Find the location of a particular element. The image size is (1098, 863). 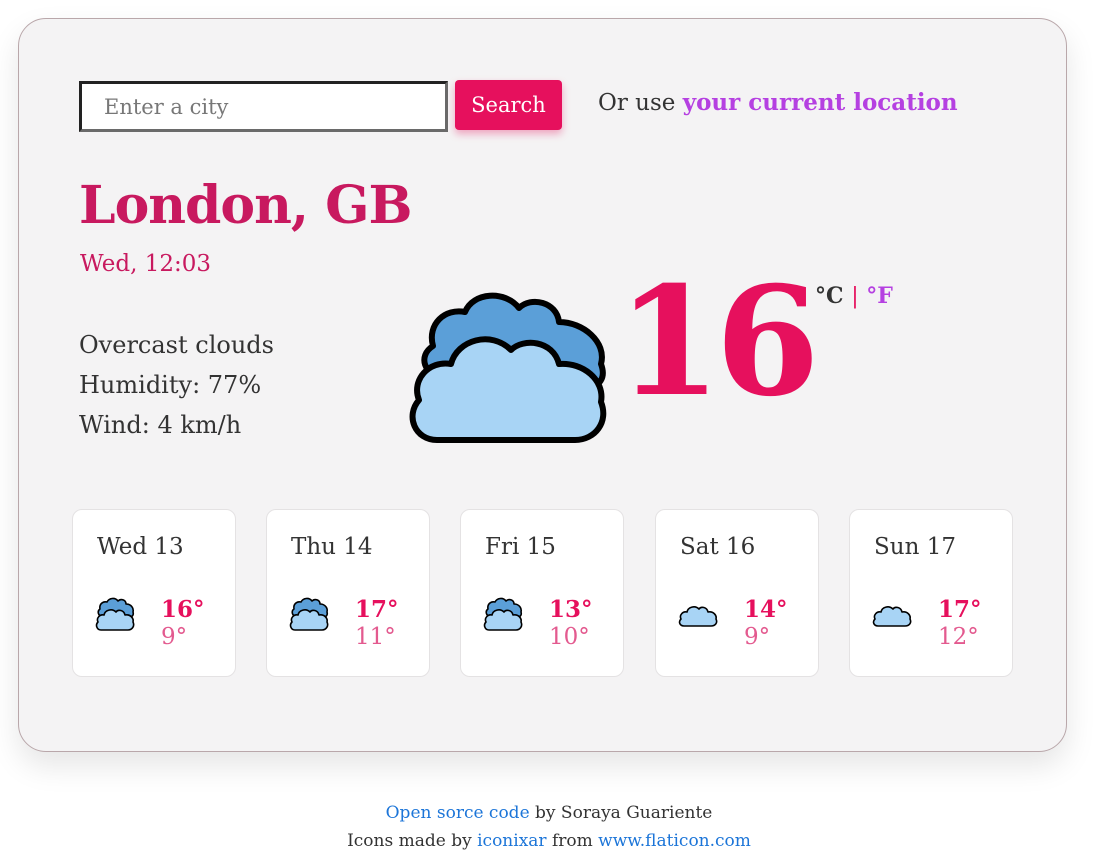

forecast-day-name: Sat 16 is located at coordinates (718, 547).